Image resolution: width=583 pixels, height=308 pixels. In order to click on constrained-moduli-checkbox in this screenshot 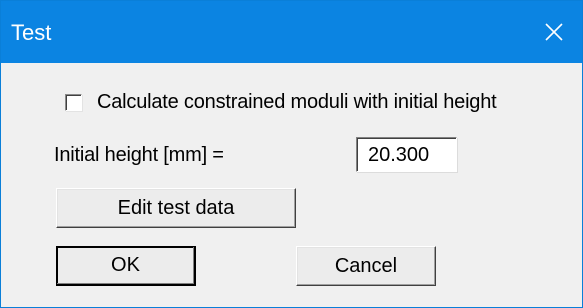, I will do `click(73, 102)`.